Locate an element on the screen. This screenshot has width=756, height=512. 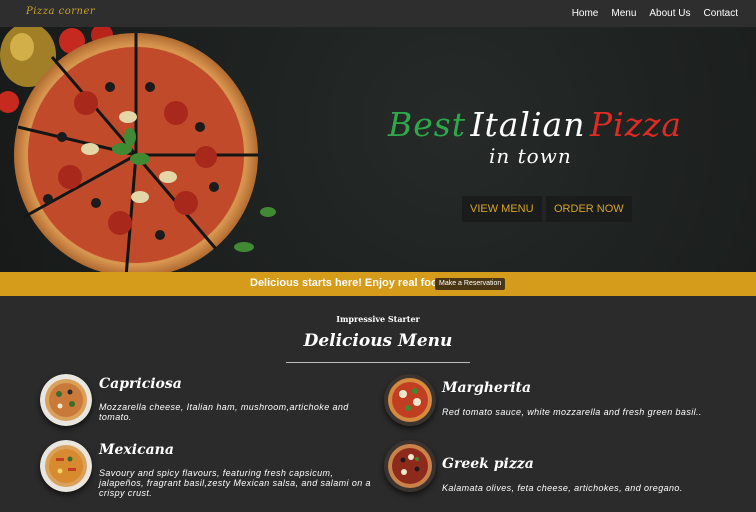
margherita-name: Margherita is located at coordinates (487, 388).